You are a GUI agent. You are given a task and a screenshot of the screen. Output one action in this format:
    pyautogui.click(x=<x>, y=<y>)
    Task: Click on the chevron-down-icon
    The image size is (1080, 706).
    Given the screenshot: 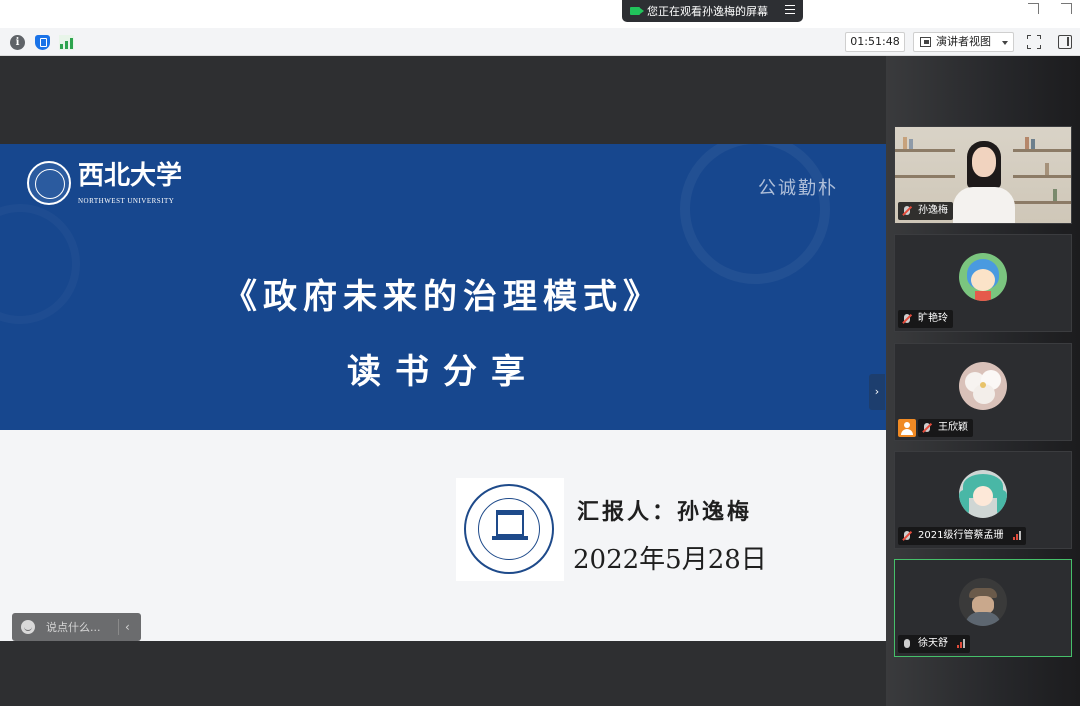 What is the action you would take?
    pyautogui.click(x=1005, y=43)
    